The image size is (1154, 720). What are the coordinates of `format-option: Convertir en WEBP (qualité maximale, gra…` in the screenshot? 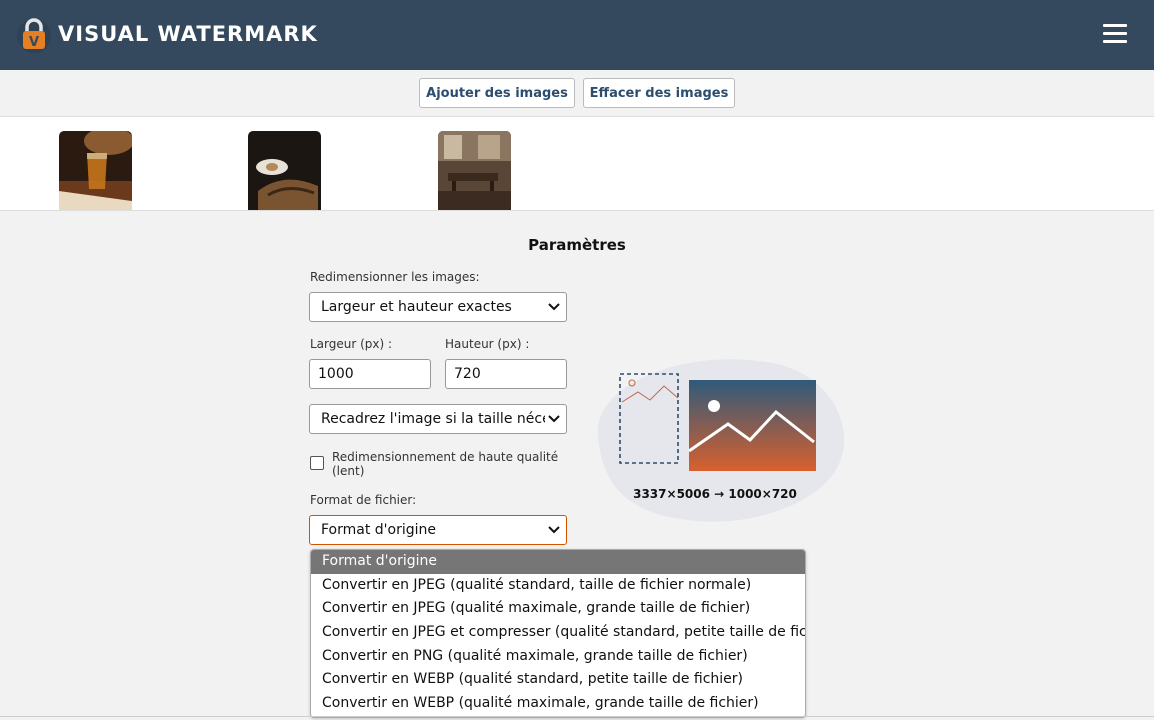 It's located at (558, 704).